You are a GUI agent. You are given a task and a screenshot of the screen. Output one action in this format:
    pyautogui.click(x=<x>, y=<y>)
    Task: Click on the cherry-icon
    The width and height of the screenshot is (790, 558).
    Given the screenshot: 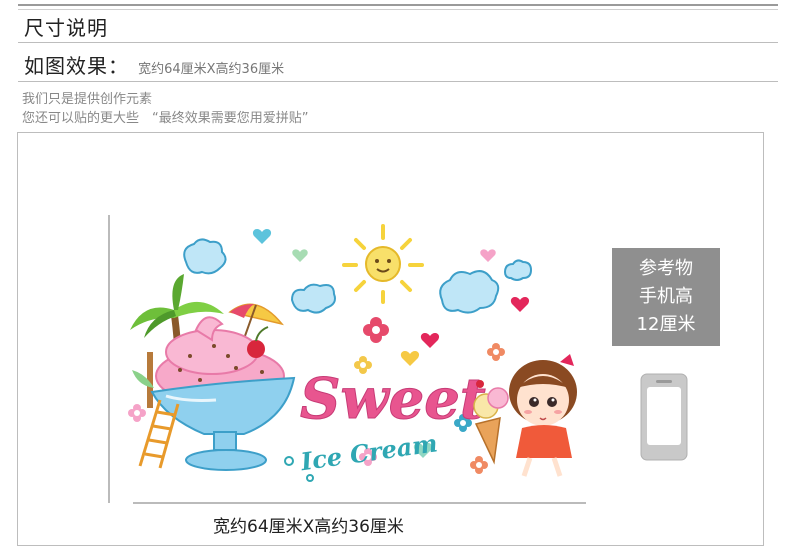 What is the action you would take?
    pyautogui.click(x=258, y=342)
    